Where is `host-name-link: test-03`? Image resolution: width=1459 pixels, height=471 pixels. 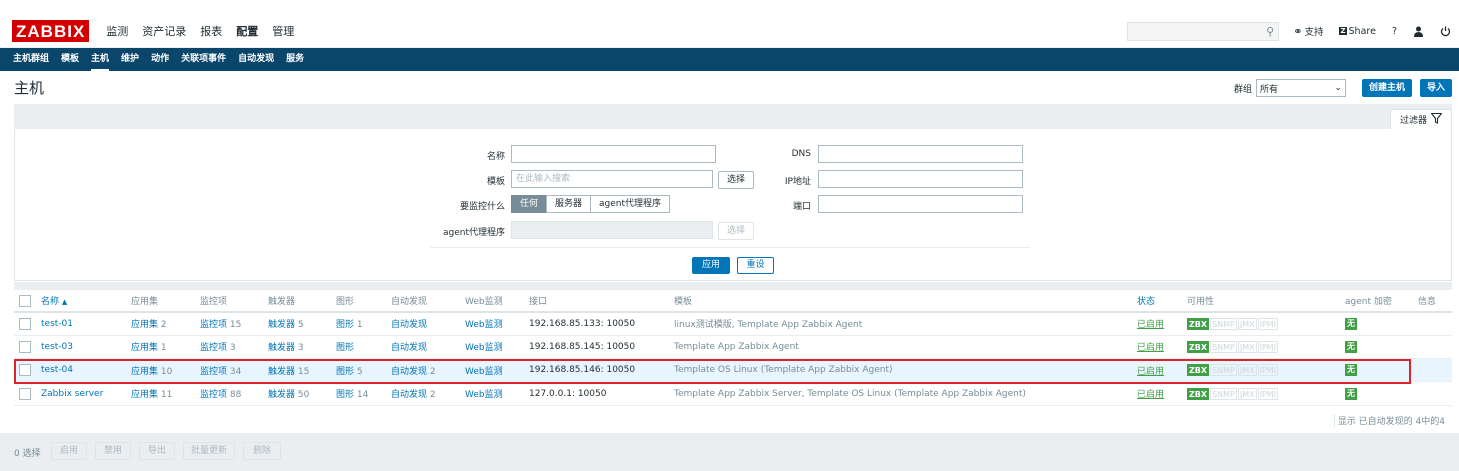
host-name-link: test-03 is located at coordinates (57, 347).